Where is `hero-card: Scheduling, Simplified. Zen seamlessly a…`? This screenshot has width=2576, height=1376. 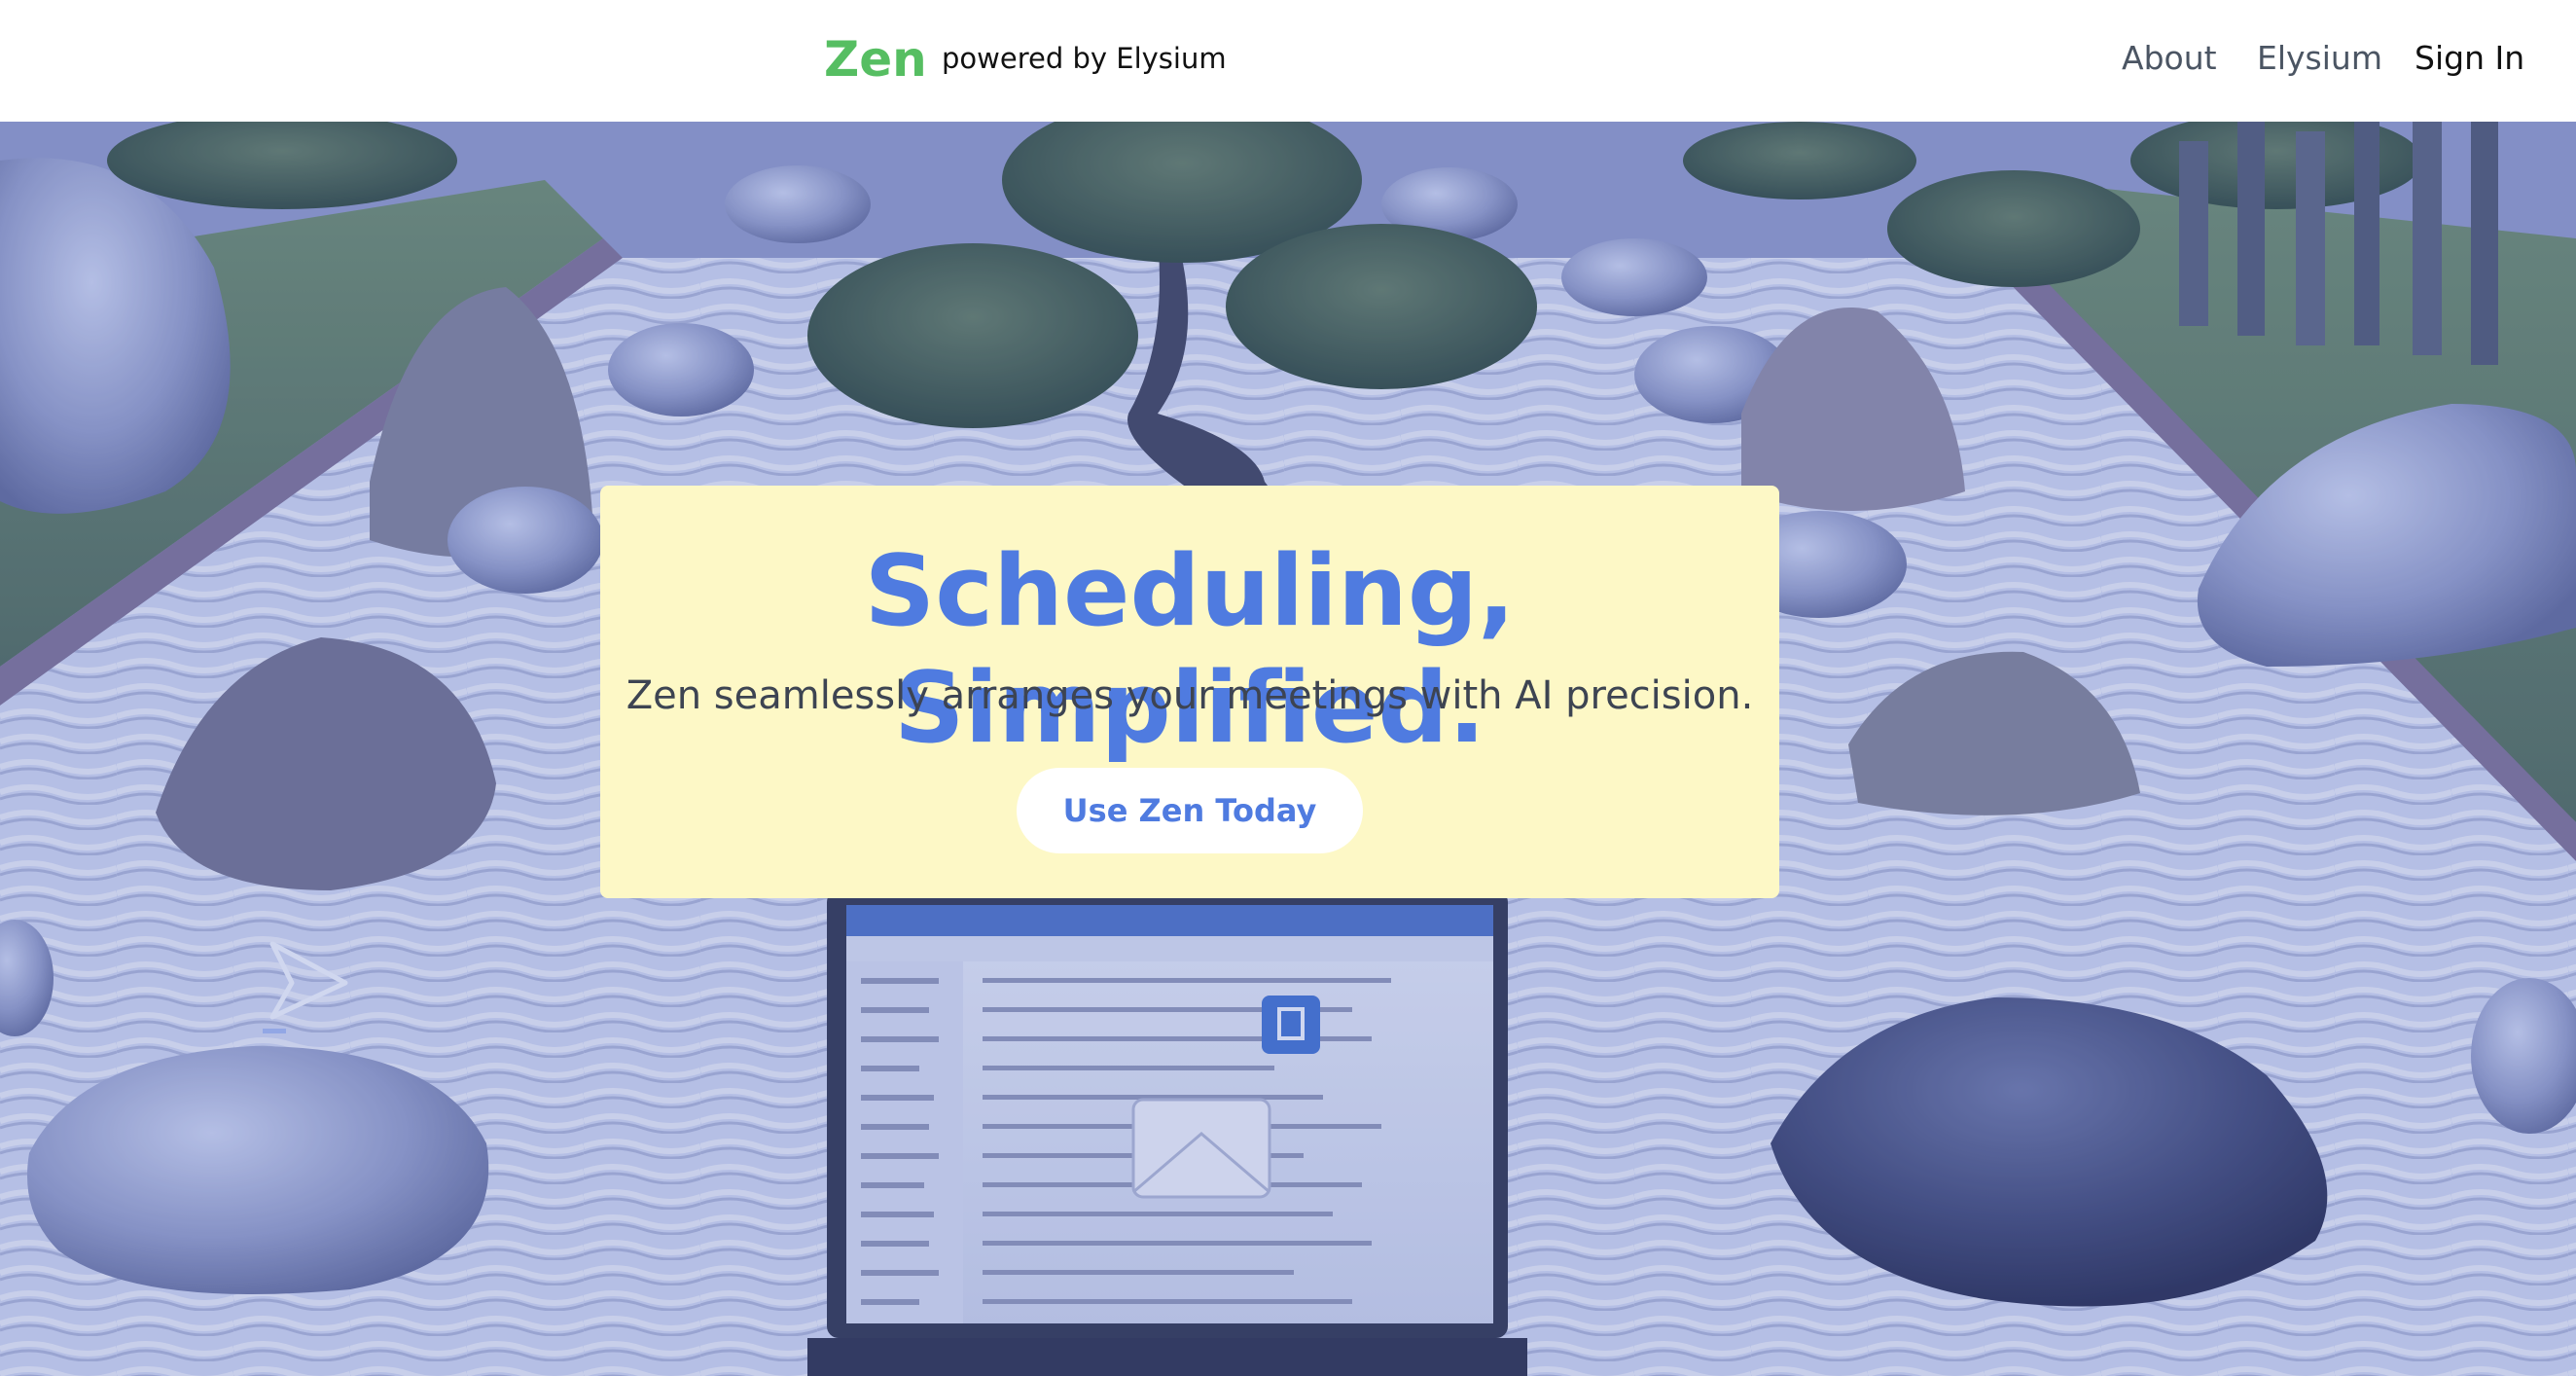
hero-card: Scheduling, Simplified. Zen seamlessly a… is located at coordinates (1189, 692).